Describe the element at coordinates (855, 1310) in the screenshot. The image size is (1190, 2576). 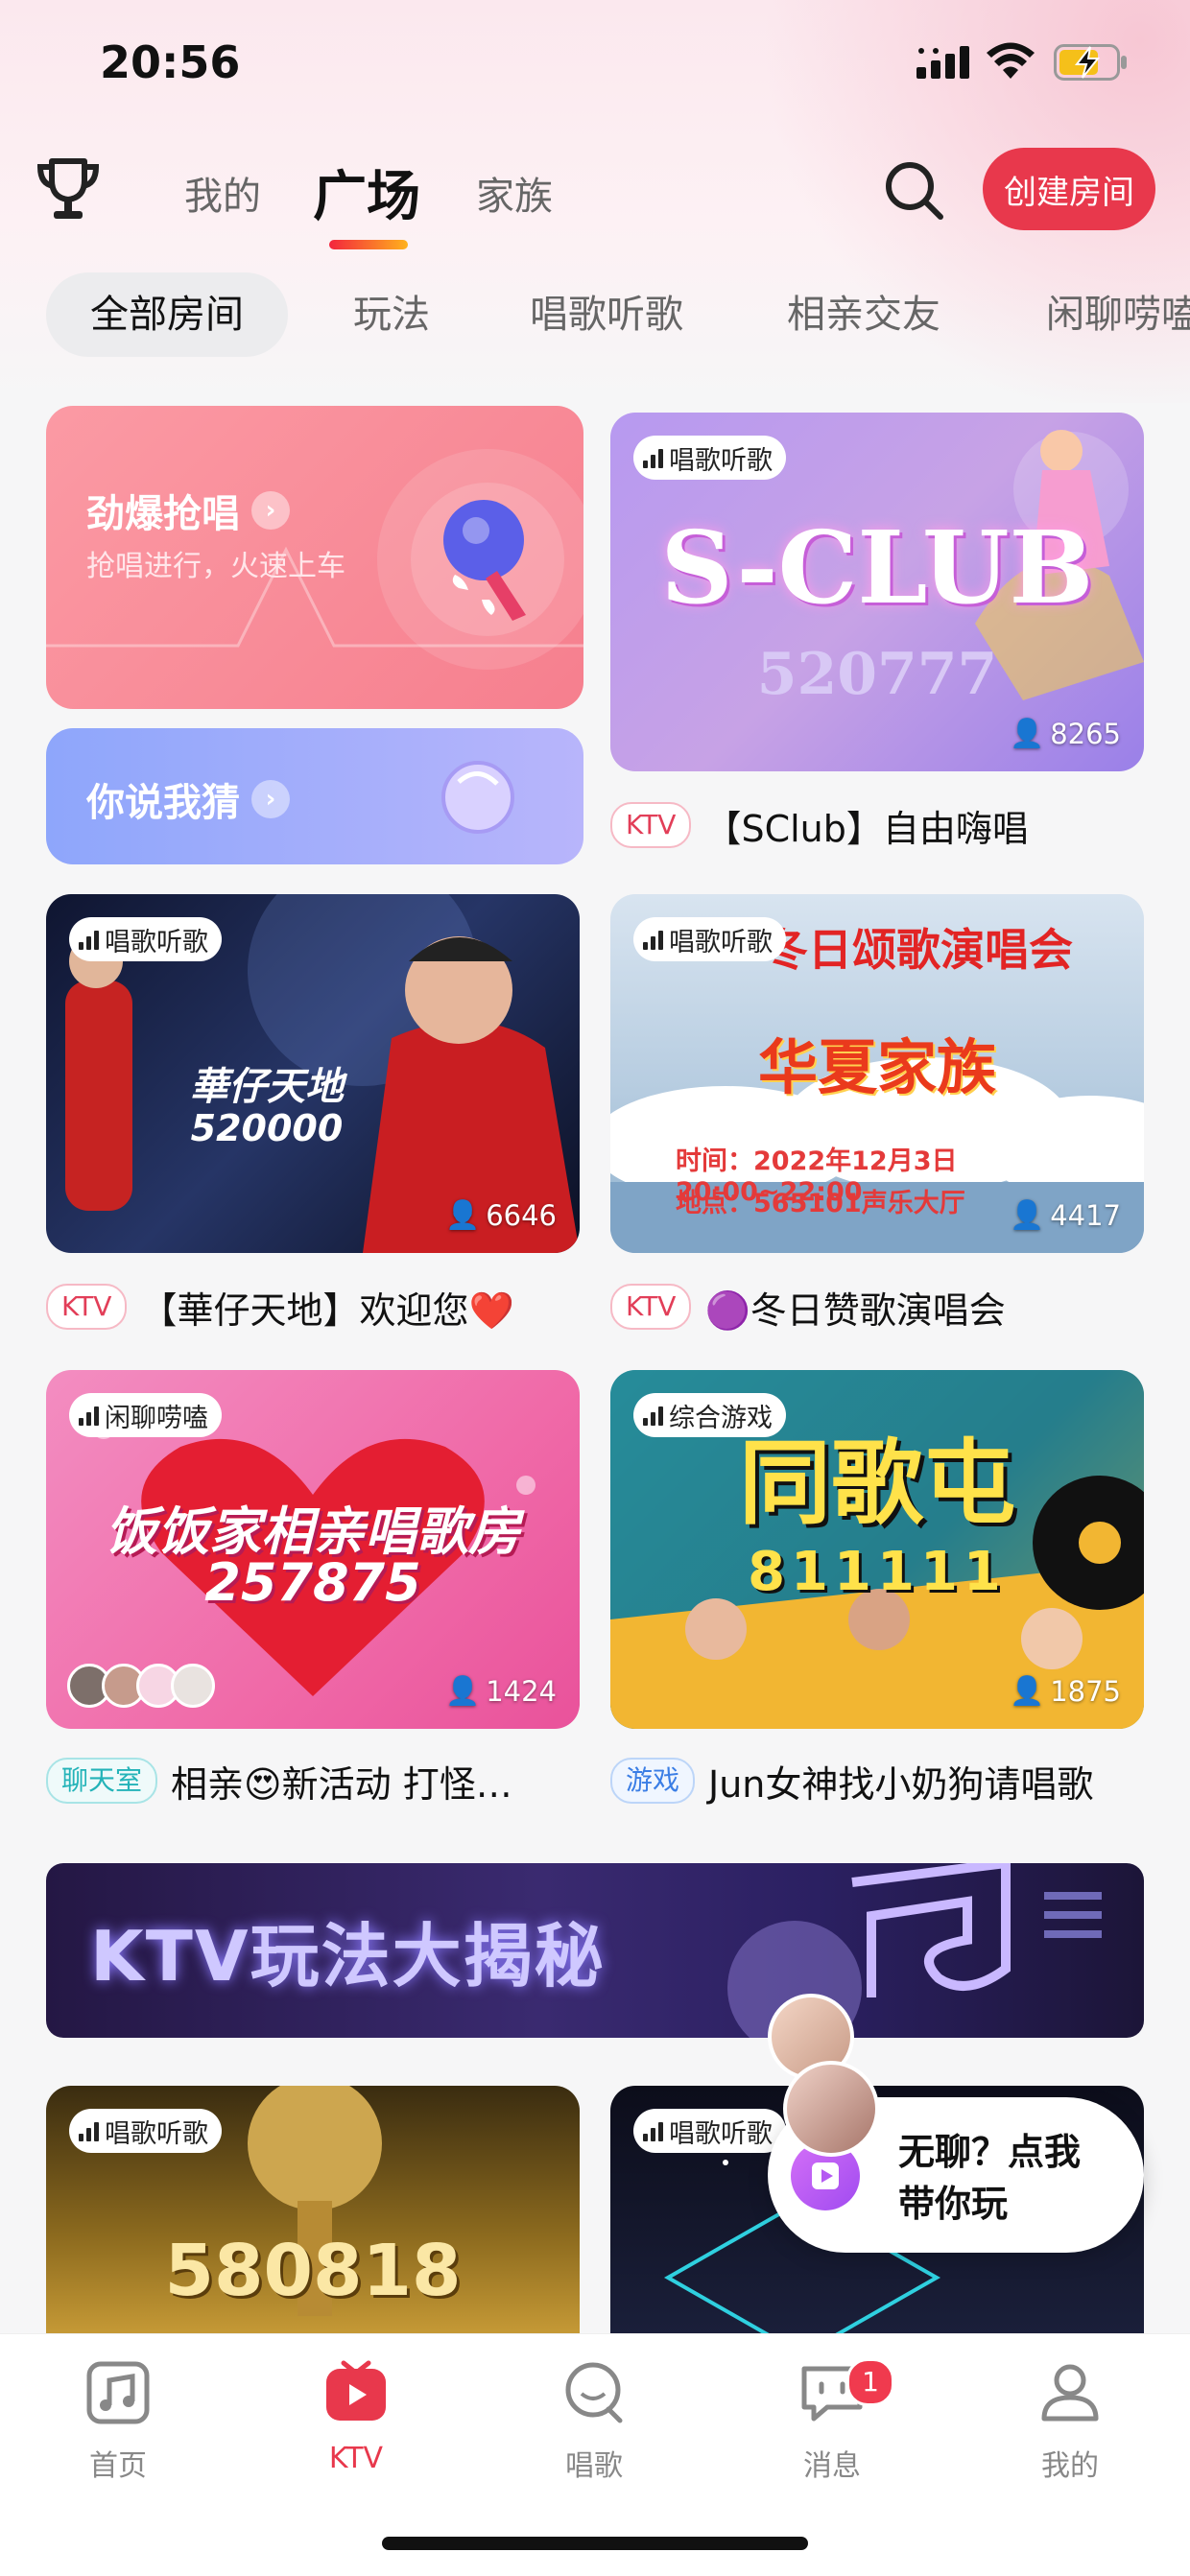
I see `room-name: 🟣冬日赞歌演唱会` at that location.